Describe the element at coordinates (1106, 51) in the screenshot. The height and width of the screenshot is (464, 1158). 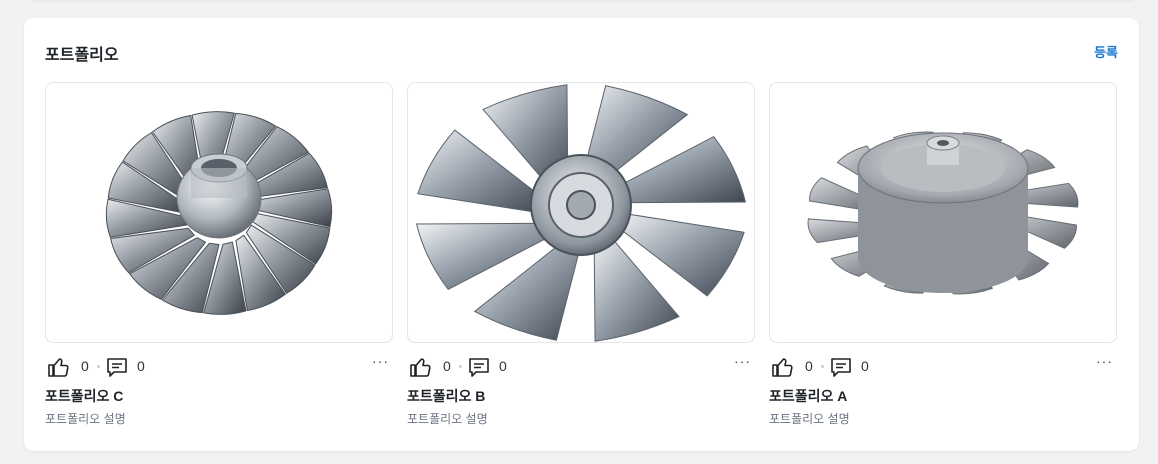
I see `register-button: 등록` at that location.